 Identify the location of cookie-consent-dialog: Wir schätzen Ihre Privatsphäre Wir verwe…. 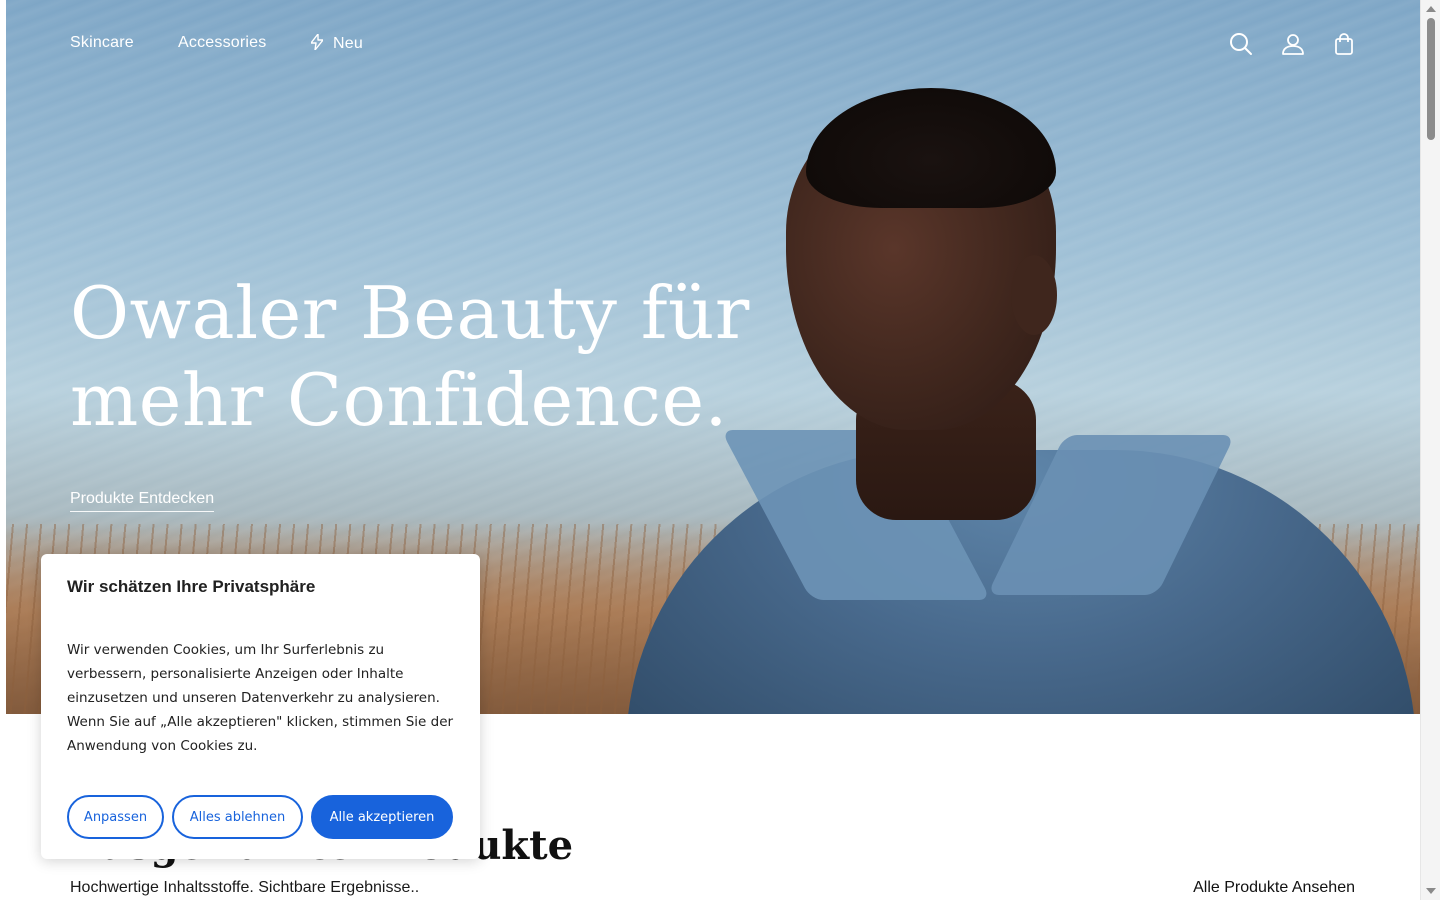
(260, 706).